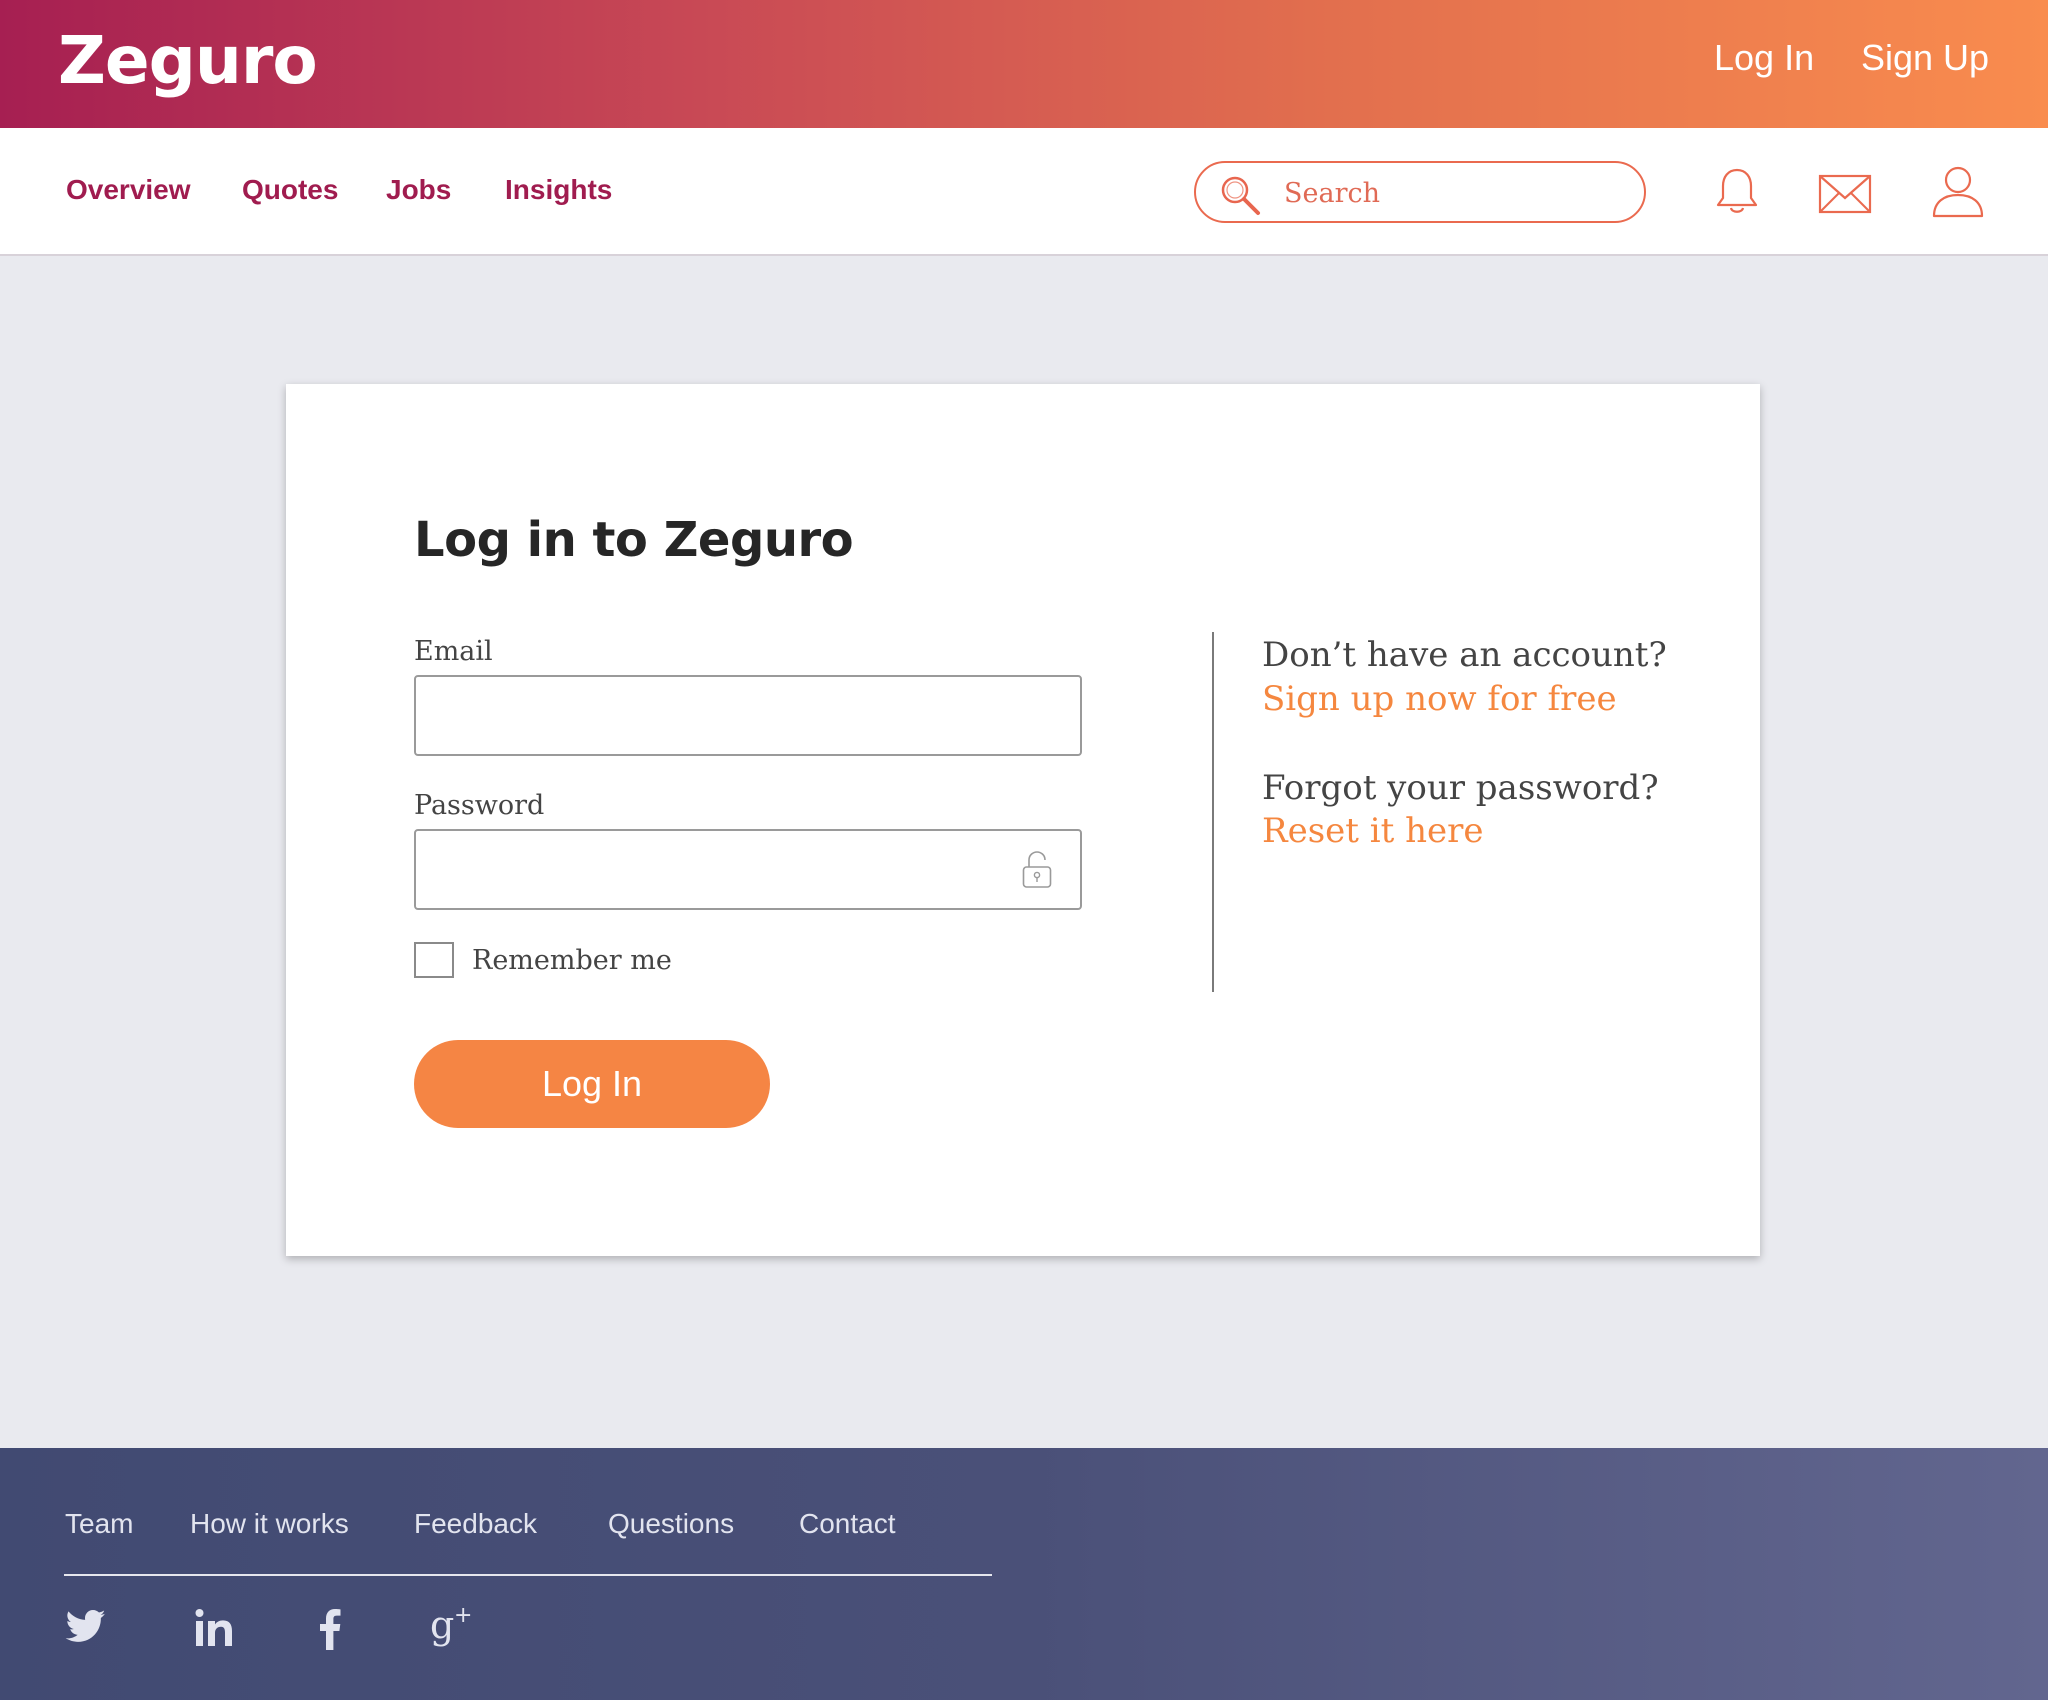  What do you see at coordinates (99, 1524) in the screenshot?
I see `footer-link-team: Team` at bounding box center [99, 1524].